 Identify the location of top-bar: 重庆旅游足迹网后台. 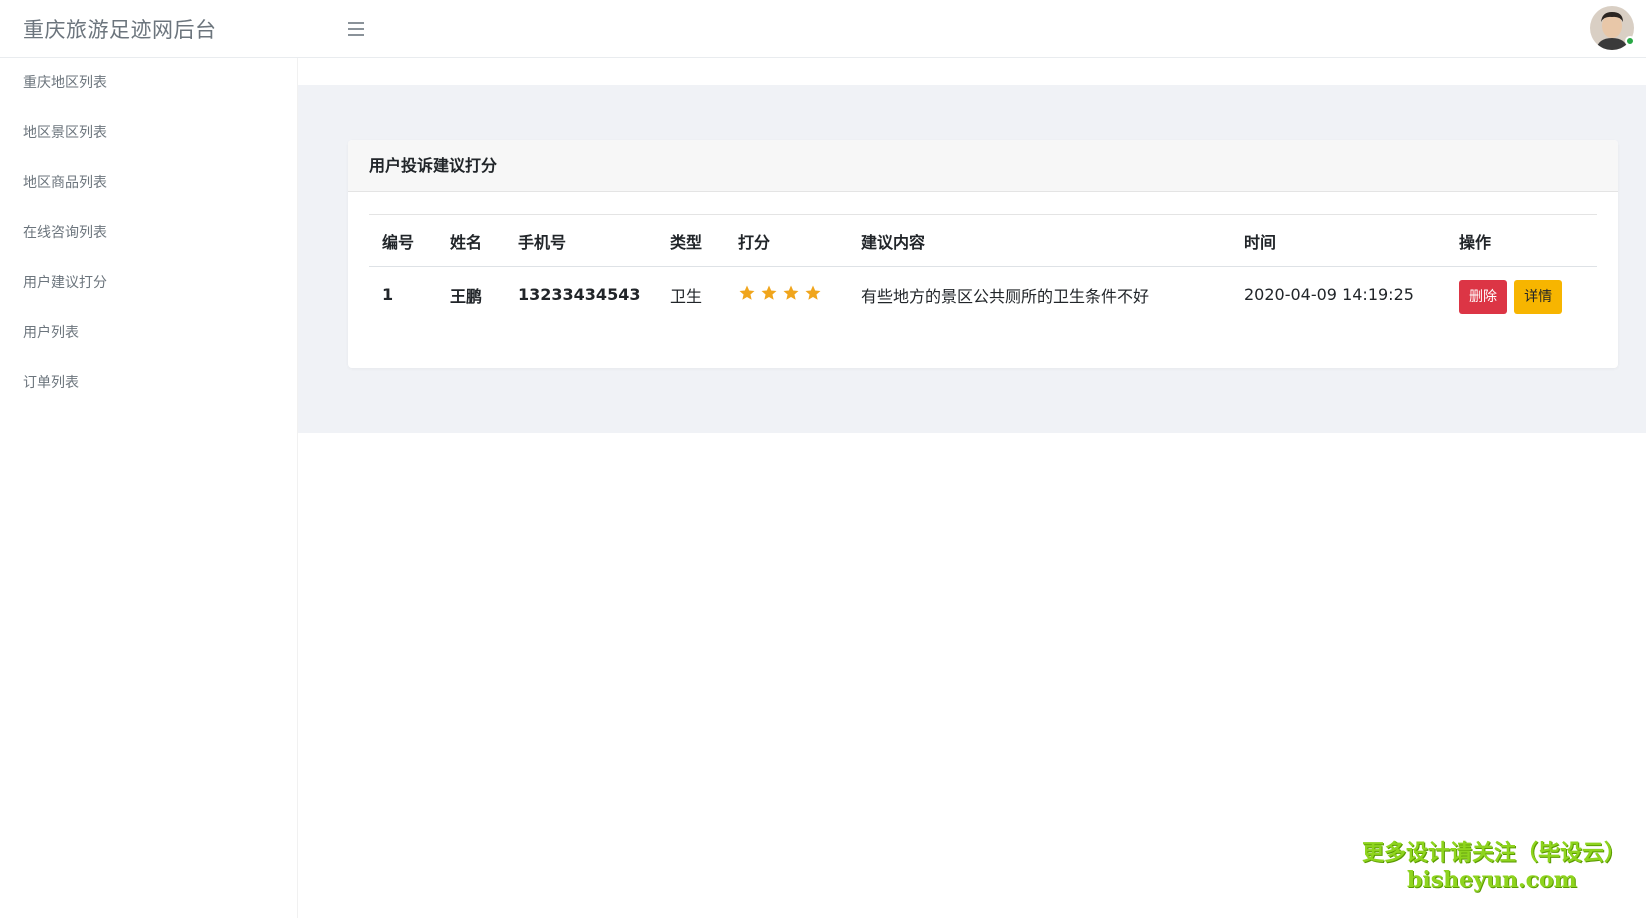
(823, 29).